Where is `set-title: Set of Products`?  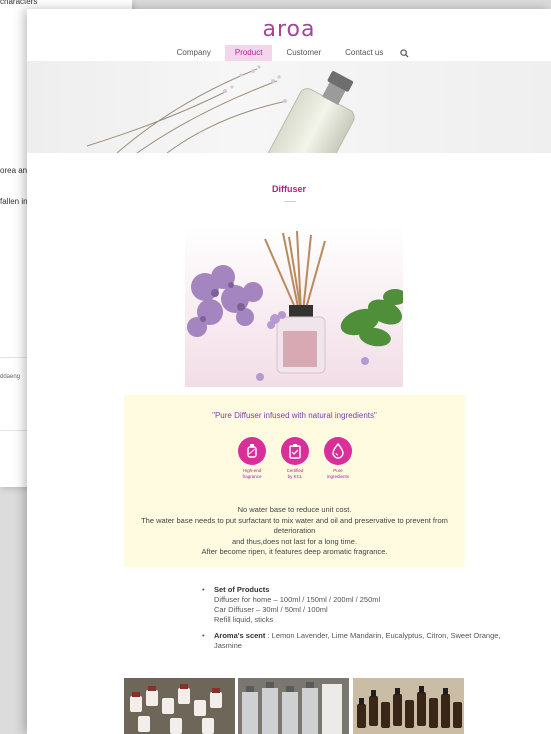 set-title: Set of Products is located at coordinates (242, 589).